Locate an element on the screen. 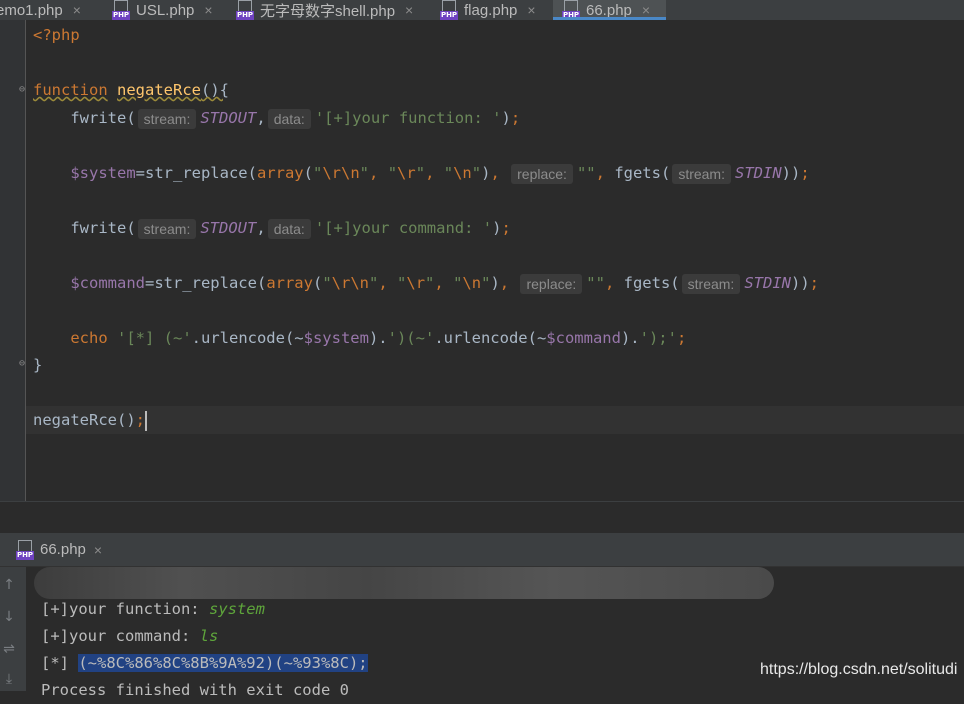 This screenshot has width=964, height=704. selected-text: (~%8C%86%8C%8B%9A%92)(~%93%8C); is located at coordinates (223, 663).